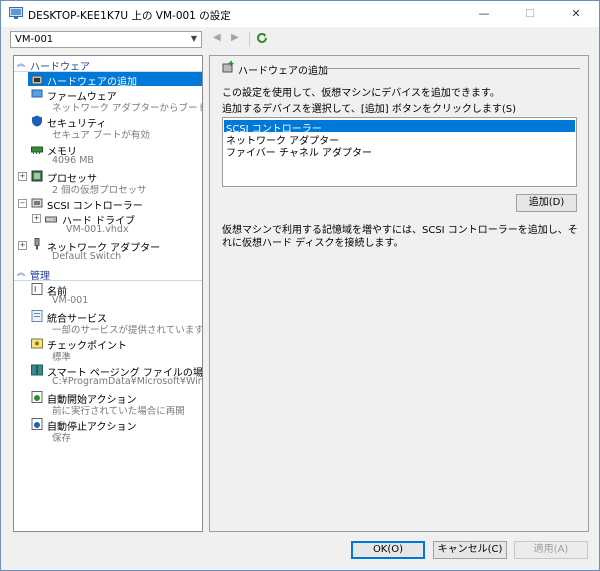 This screenshot has height=571, width=600. Describe the element at coordinates (37, 397) in the screenshot. I see `auto-start-icon` at that location.